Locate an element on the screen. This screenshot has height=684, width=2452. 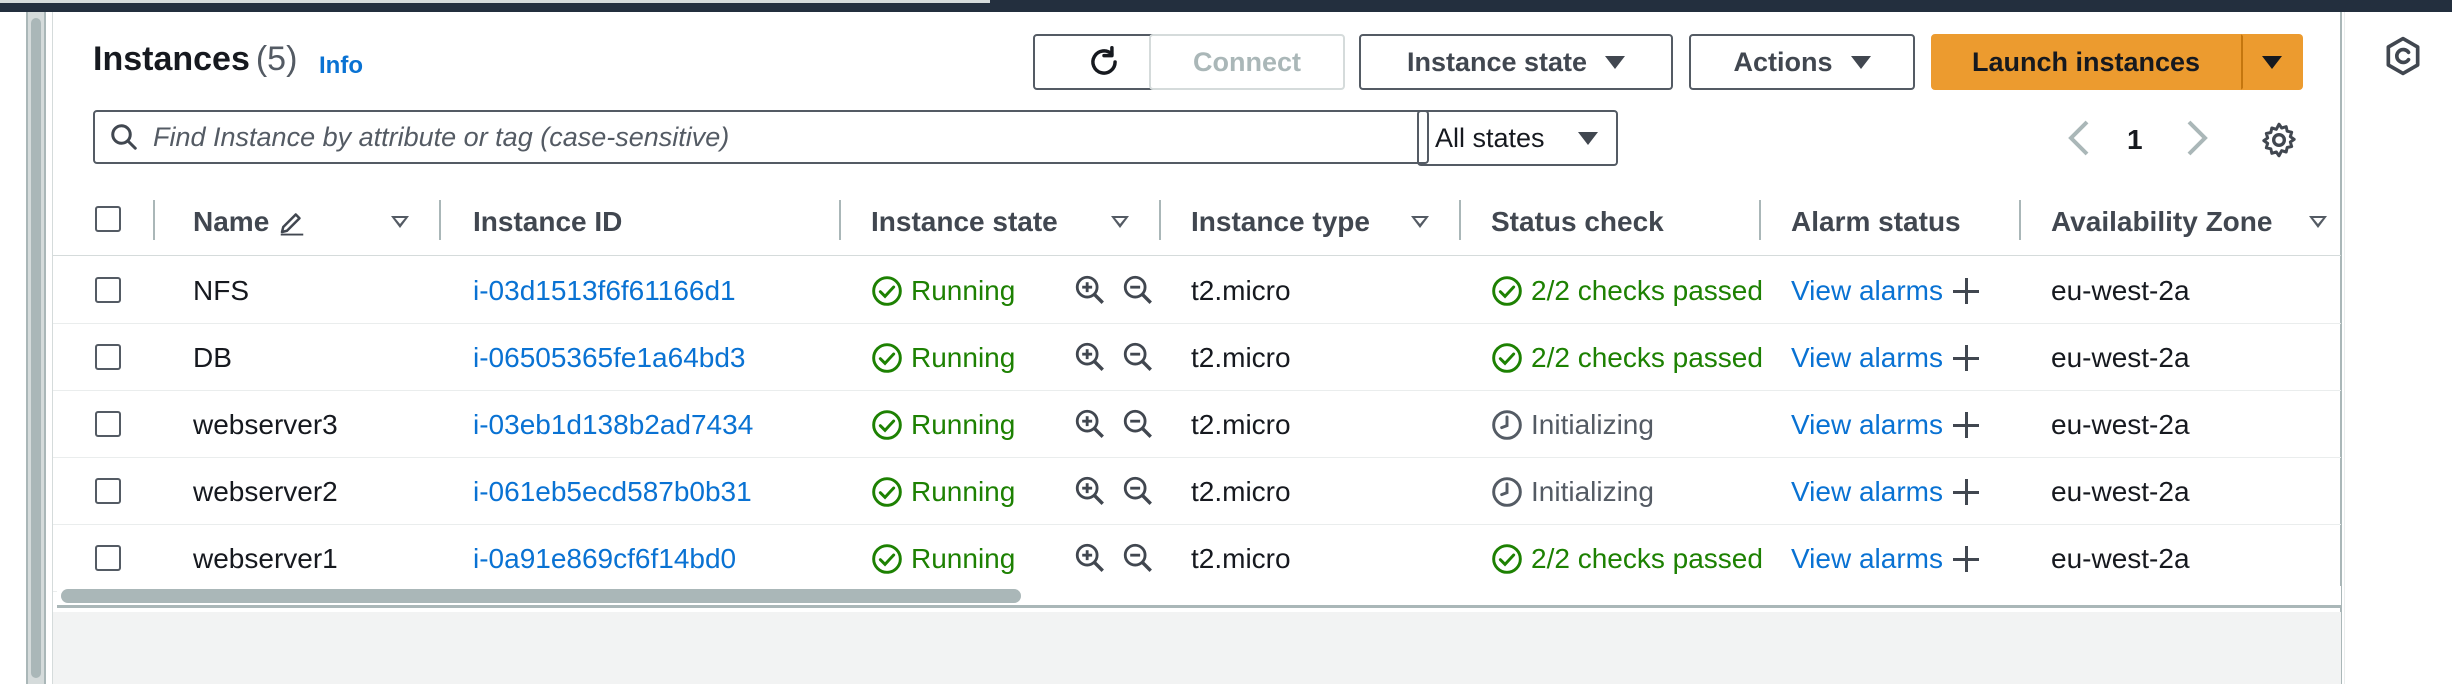
page-number: 1 is located at coordinates (2135, 140).